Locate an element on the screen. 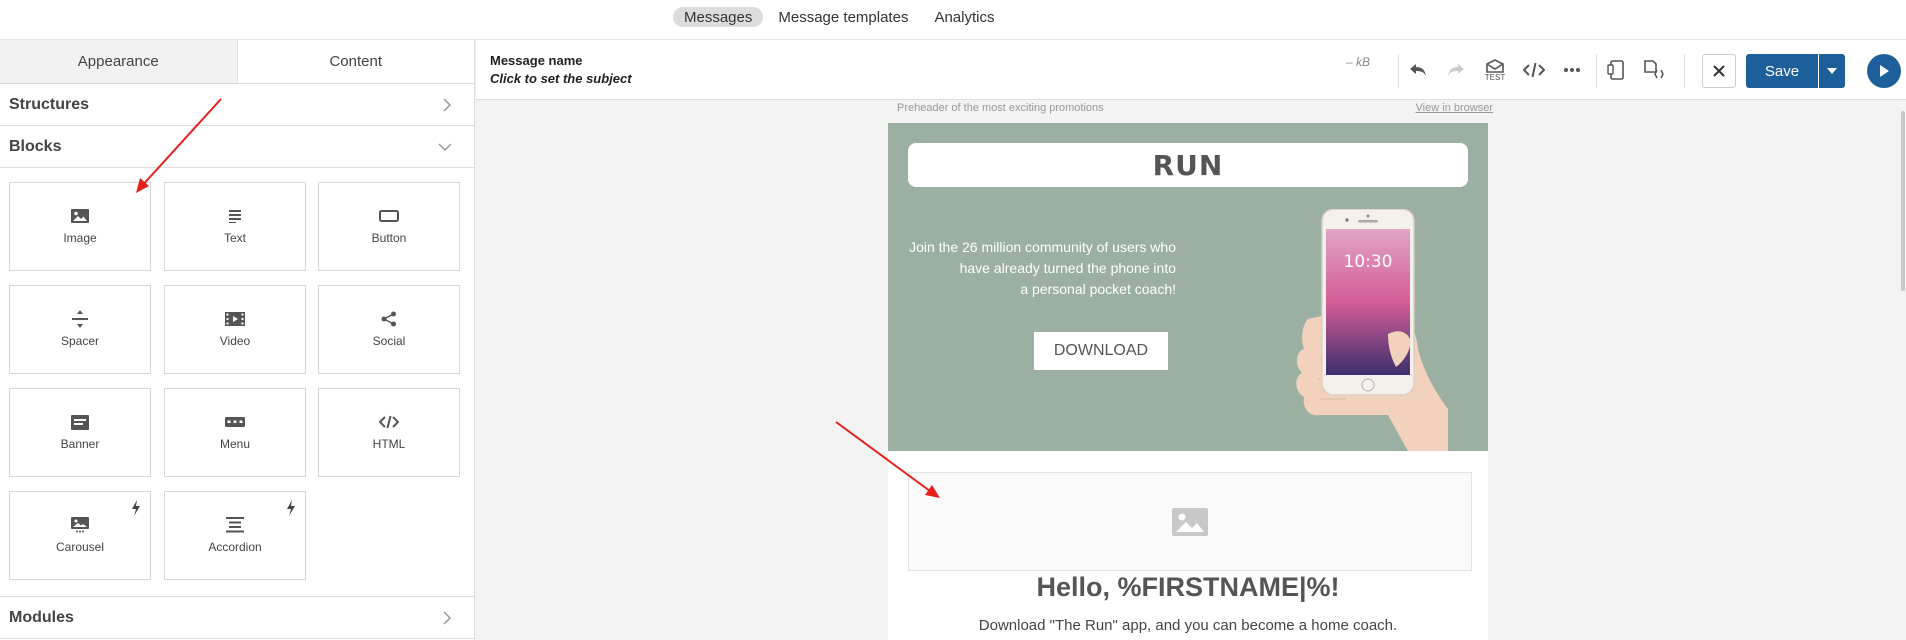 The width and height of the screenshot is (1906, 640). mobile-preview-button is located at coordinates (1616, 70).